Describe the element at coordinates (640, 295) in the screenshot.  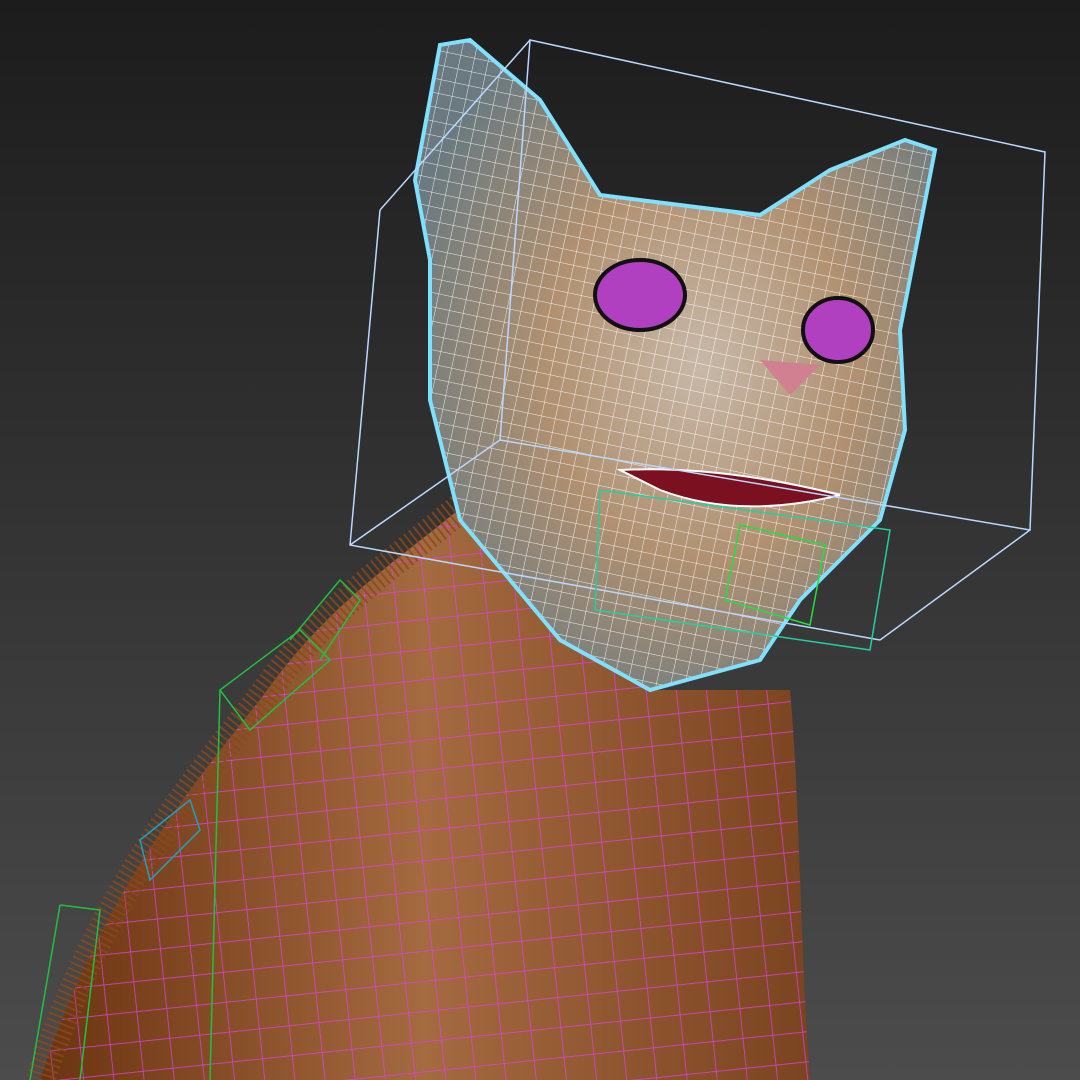
I see `left-eye` at that location.